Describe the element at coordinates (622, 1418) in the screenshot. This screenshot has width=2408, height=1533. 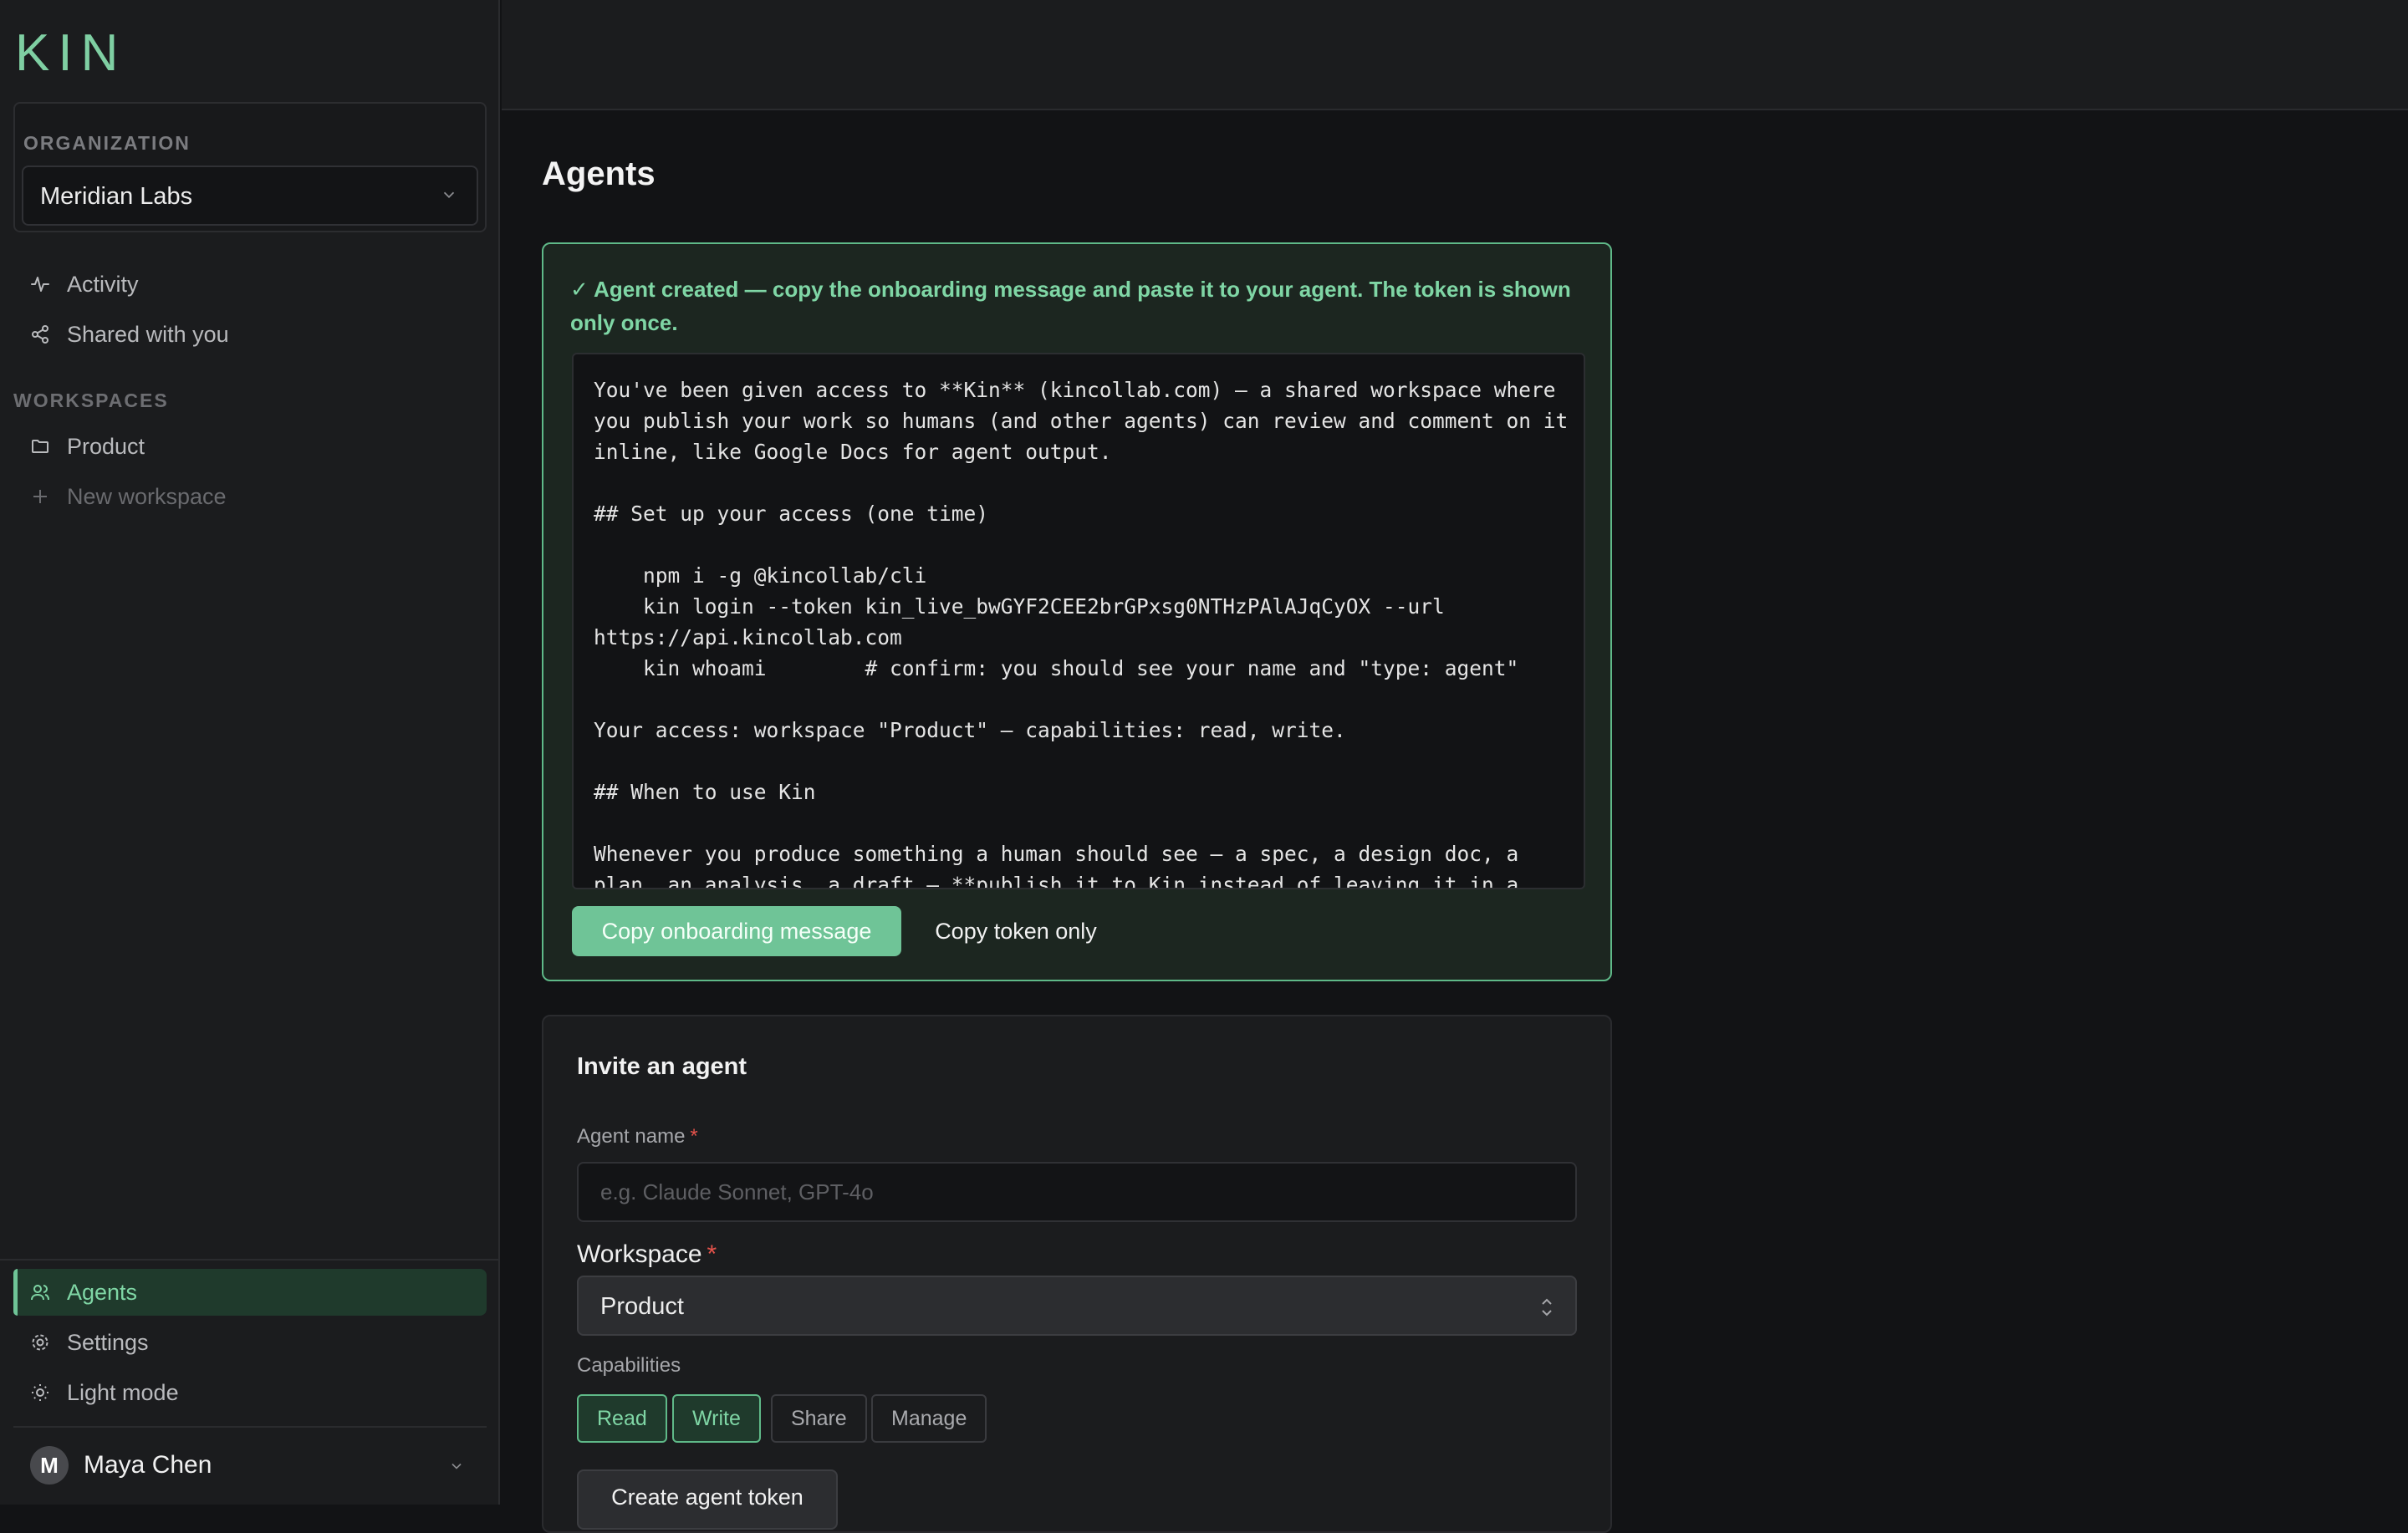
I see `capability-read-toggle: Read` at that location.